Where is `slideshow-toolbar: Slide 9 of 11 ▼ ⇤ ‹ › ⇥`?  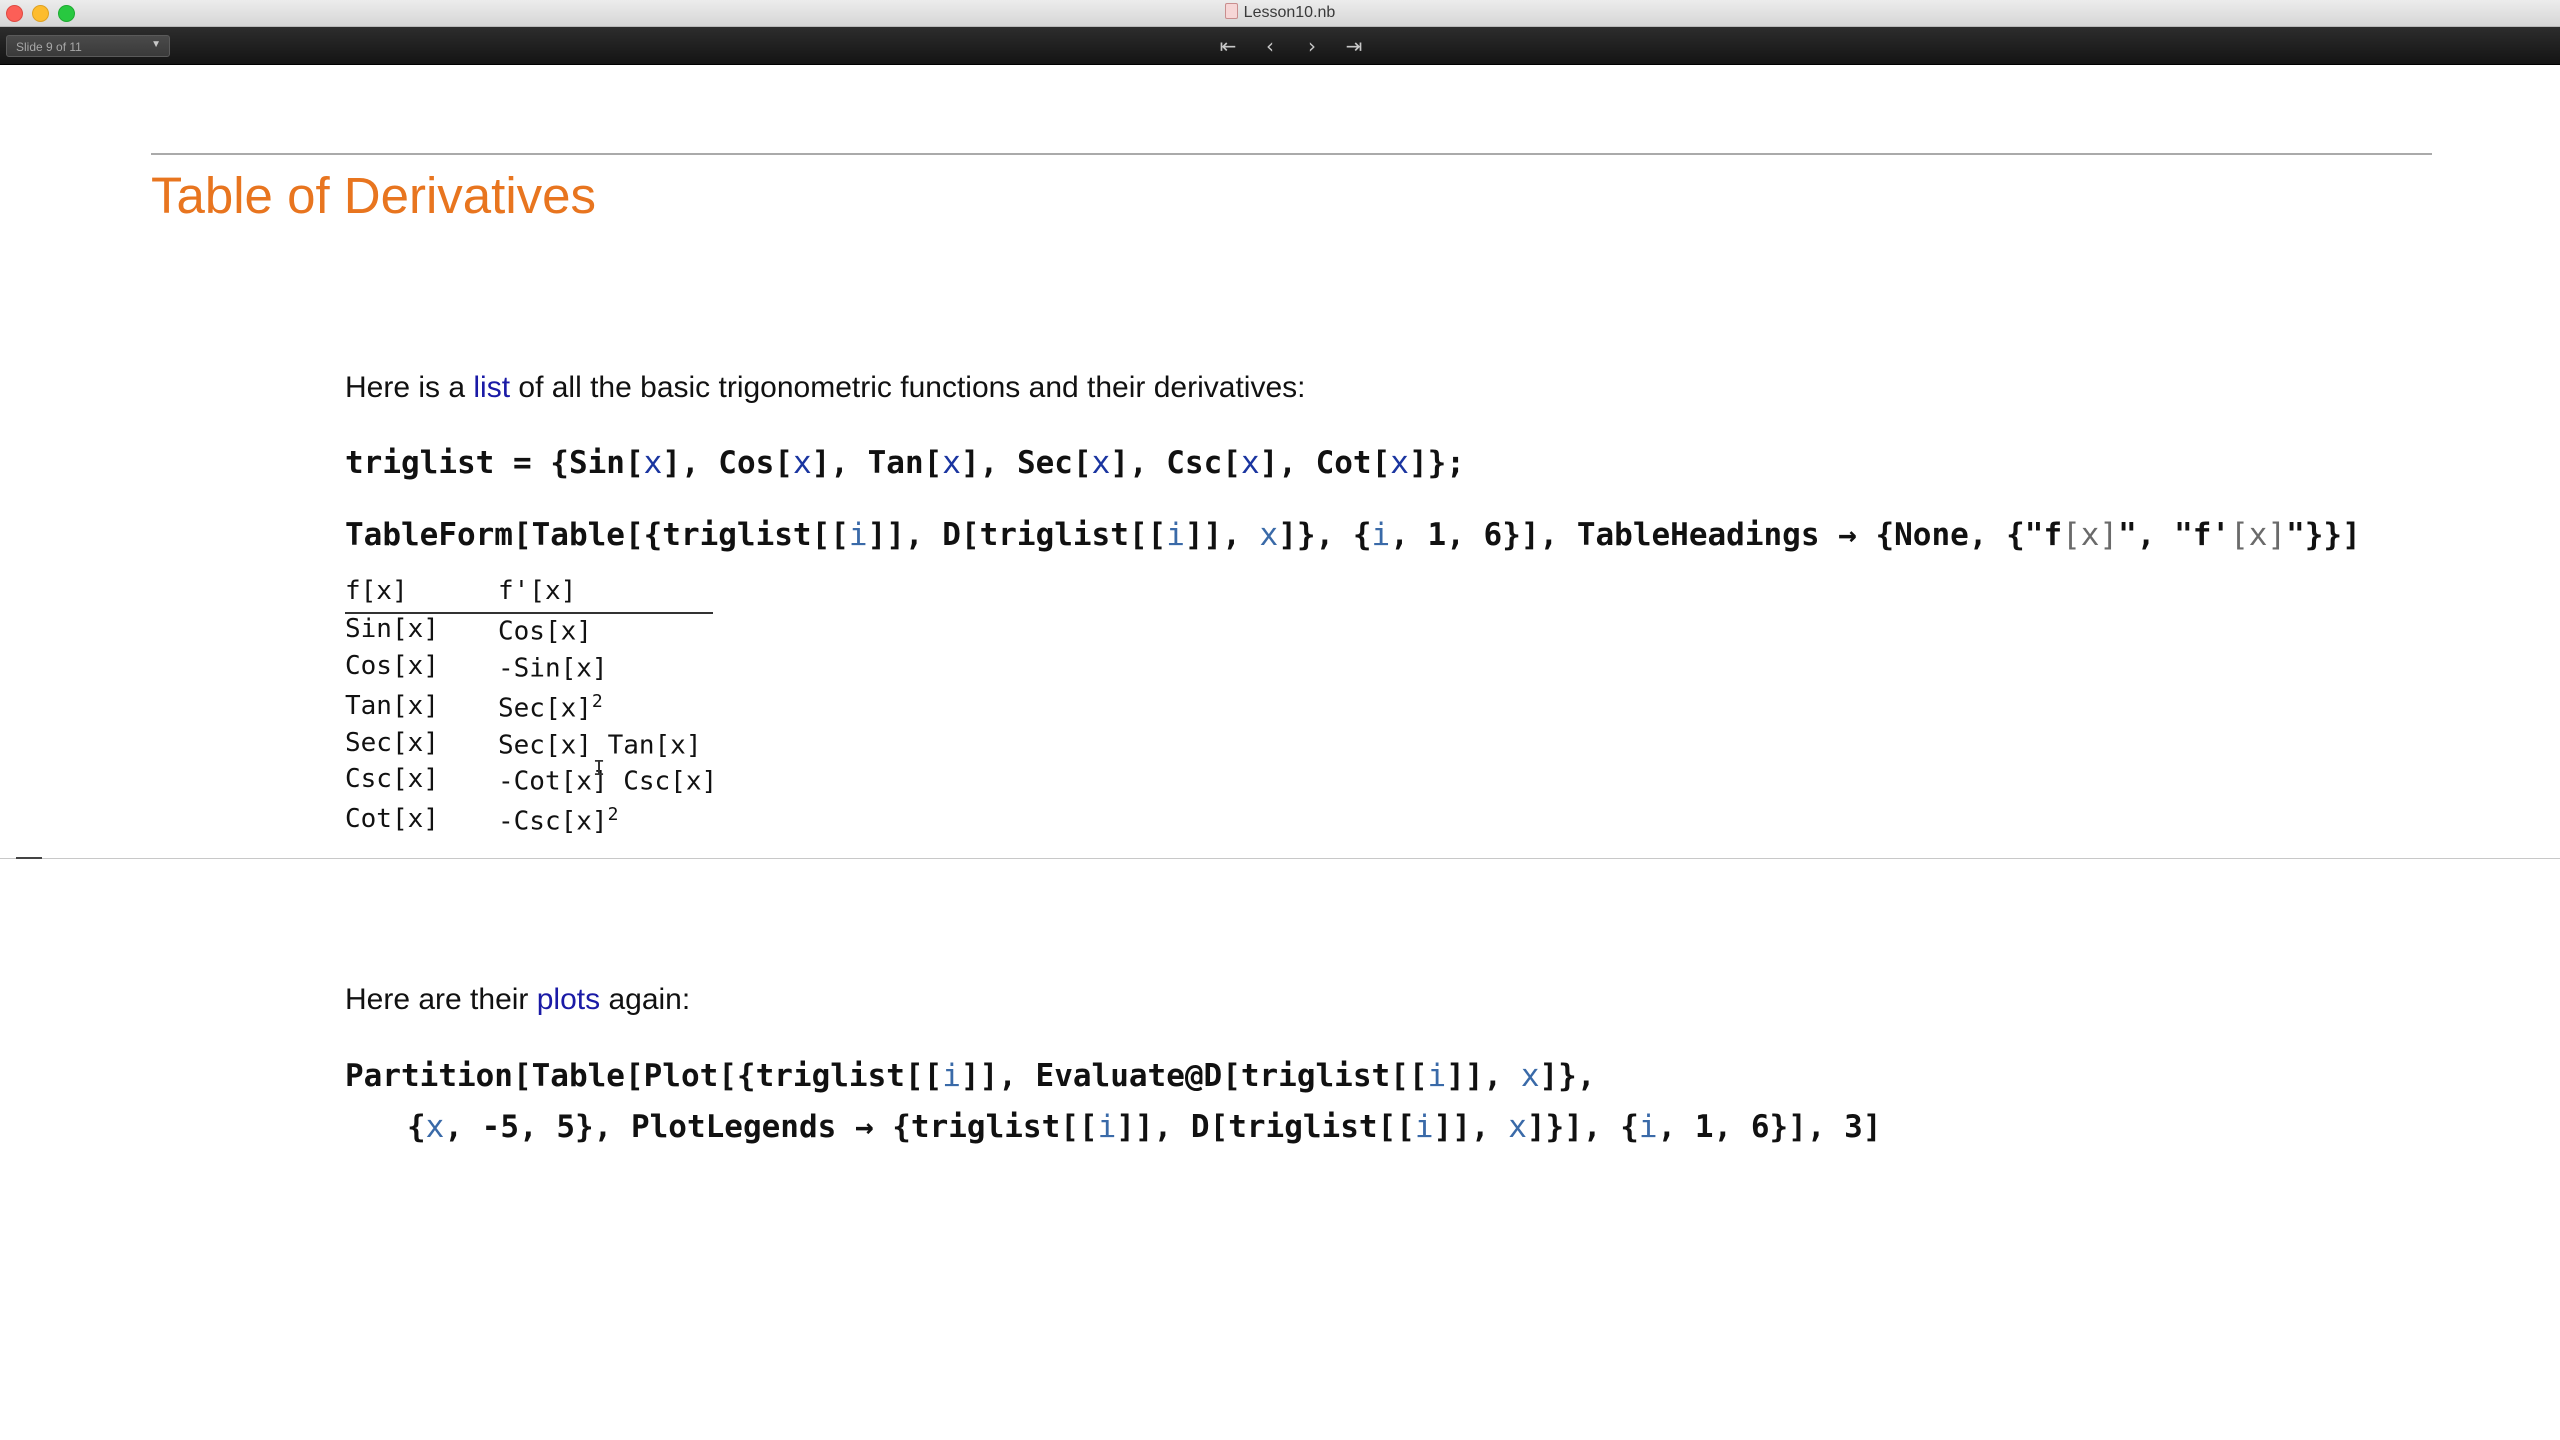
slideshow-toolbar: Slide 9 of 11 ▼ ⇤ ‹ › ⇥ is located at coordinates (1280, 46).